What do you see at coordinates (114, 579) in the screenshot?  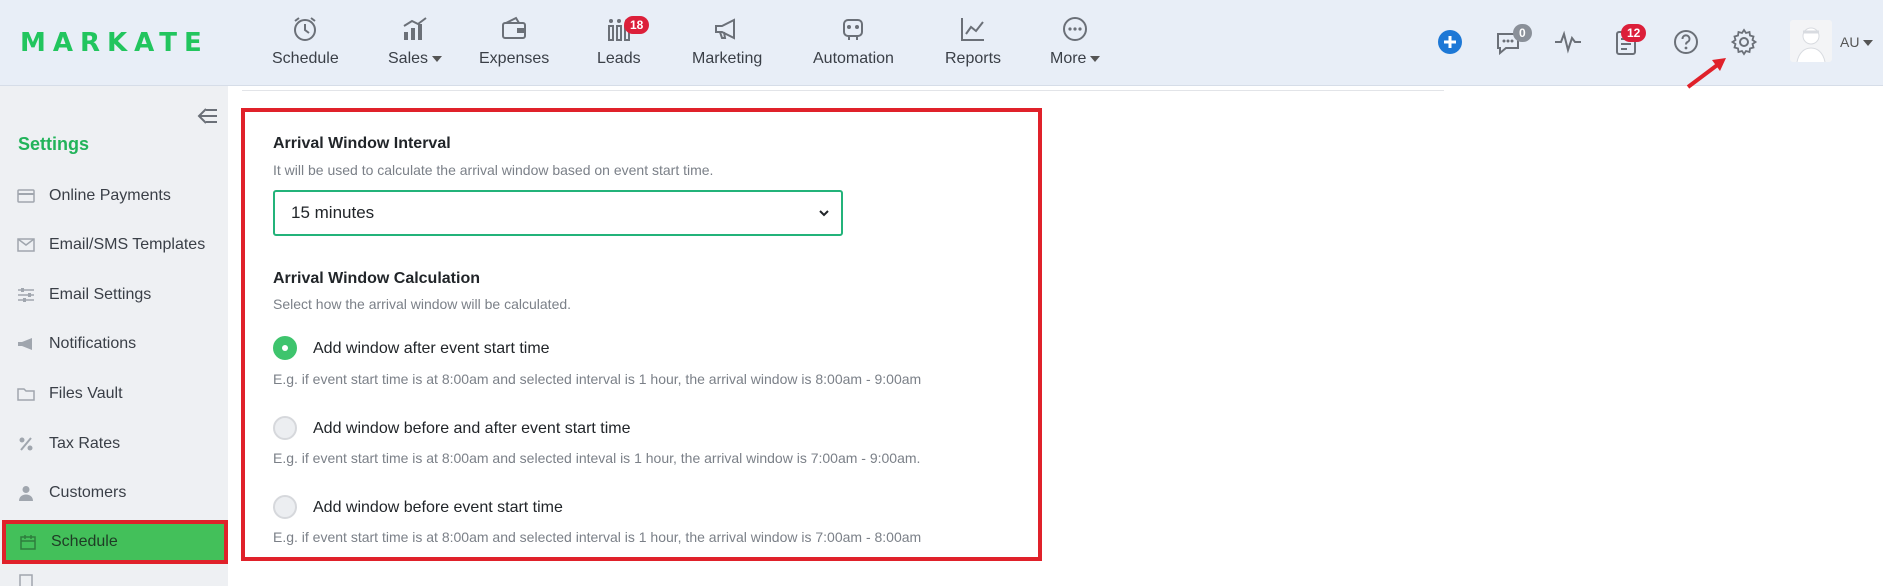 I see `sidebar-item-partial` at bounding box center [114, 579].